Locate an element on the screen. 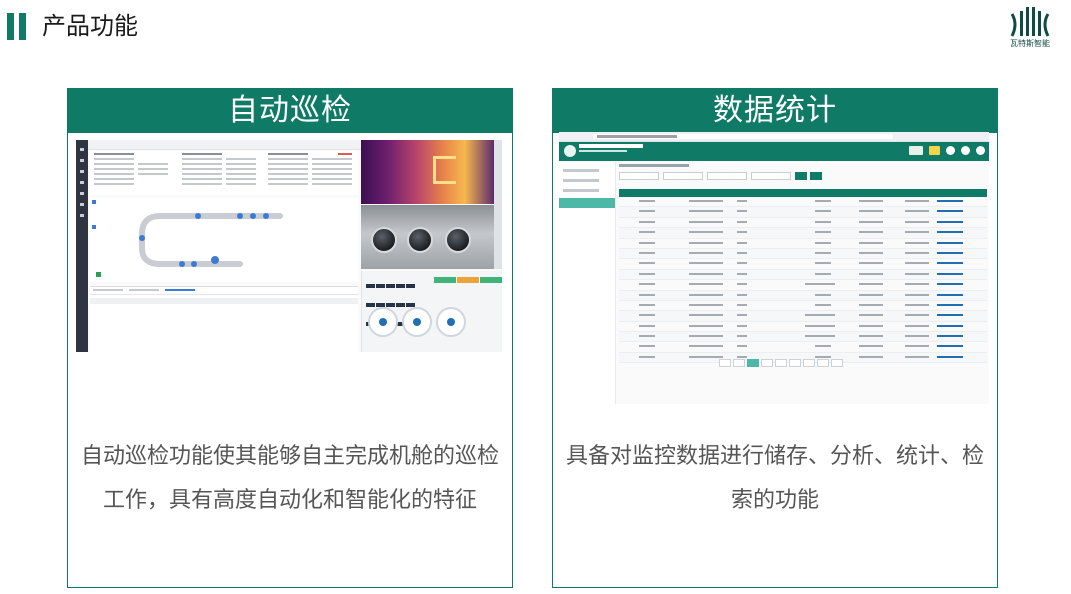  company-logo: 瓦特斯智能 is located at coordinates (1030, 29).